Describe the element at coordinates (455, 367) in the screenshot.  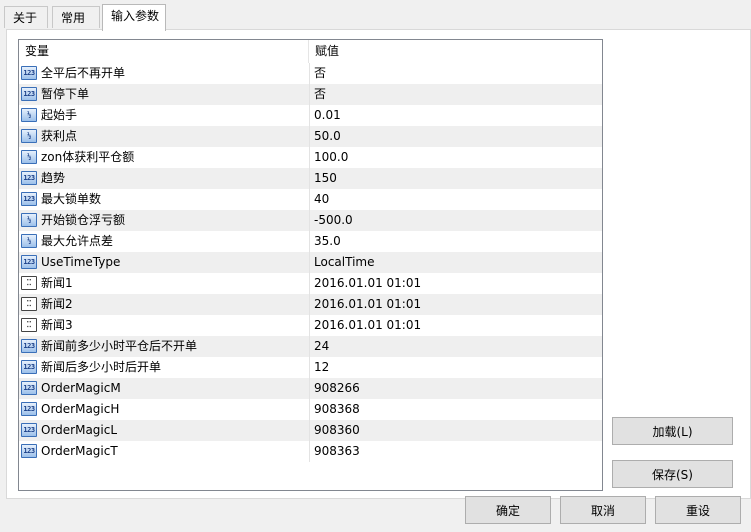
I see `parameter-value: 12` at that location.